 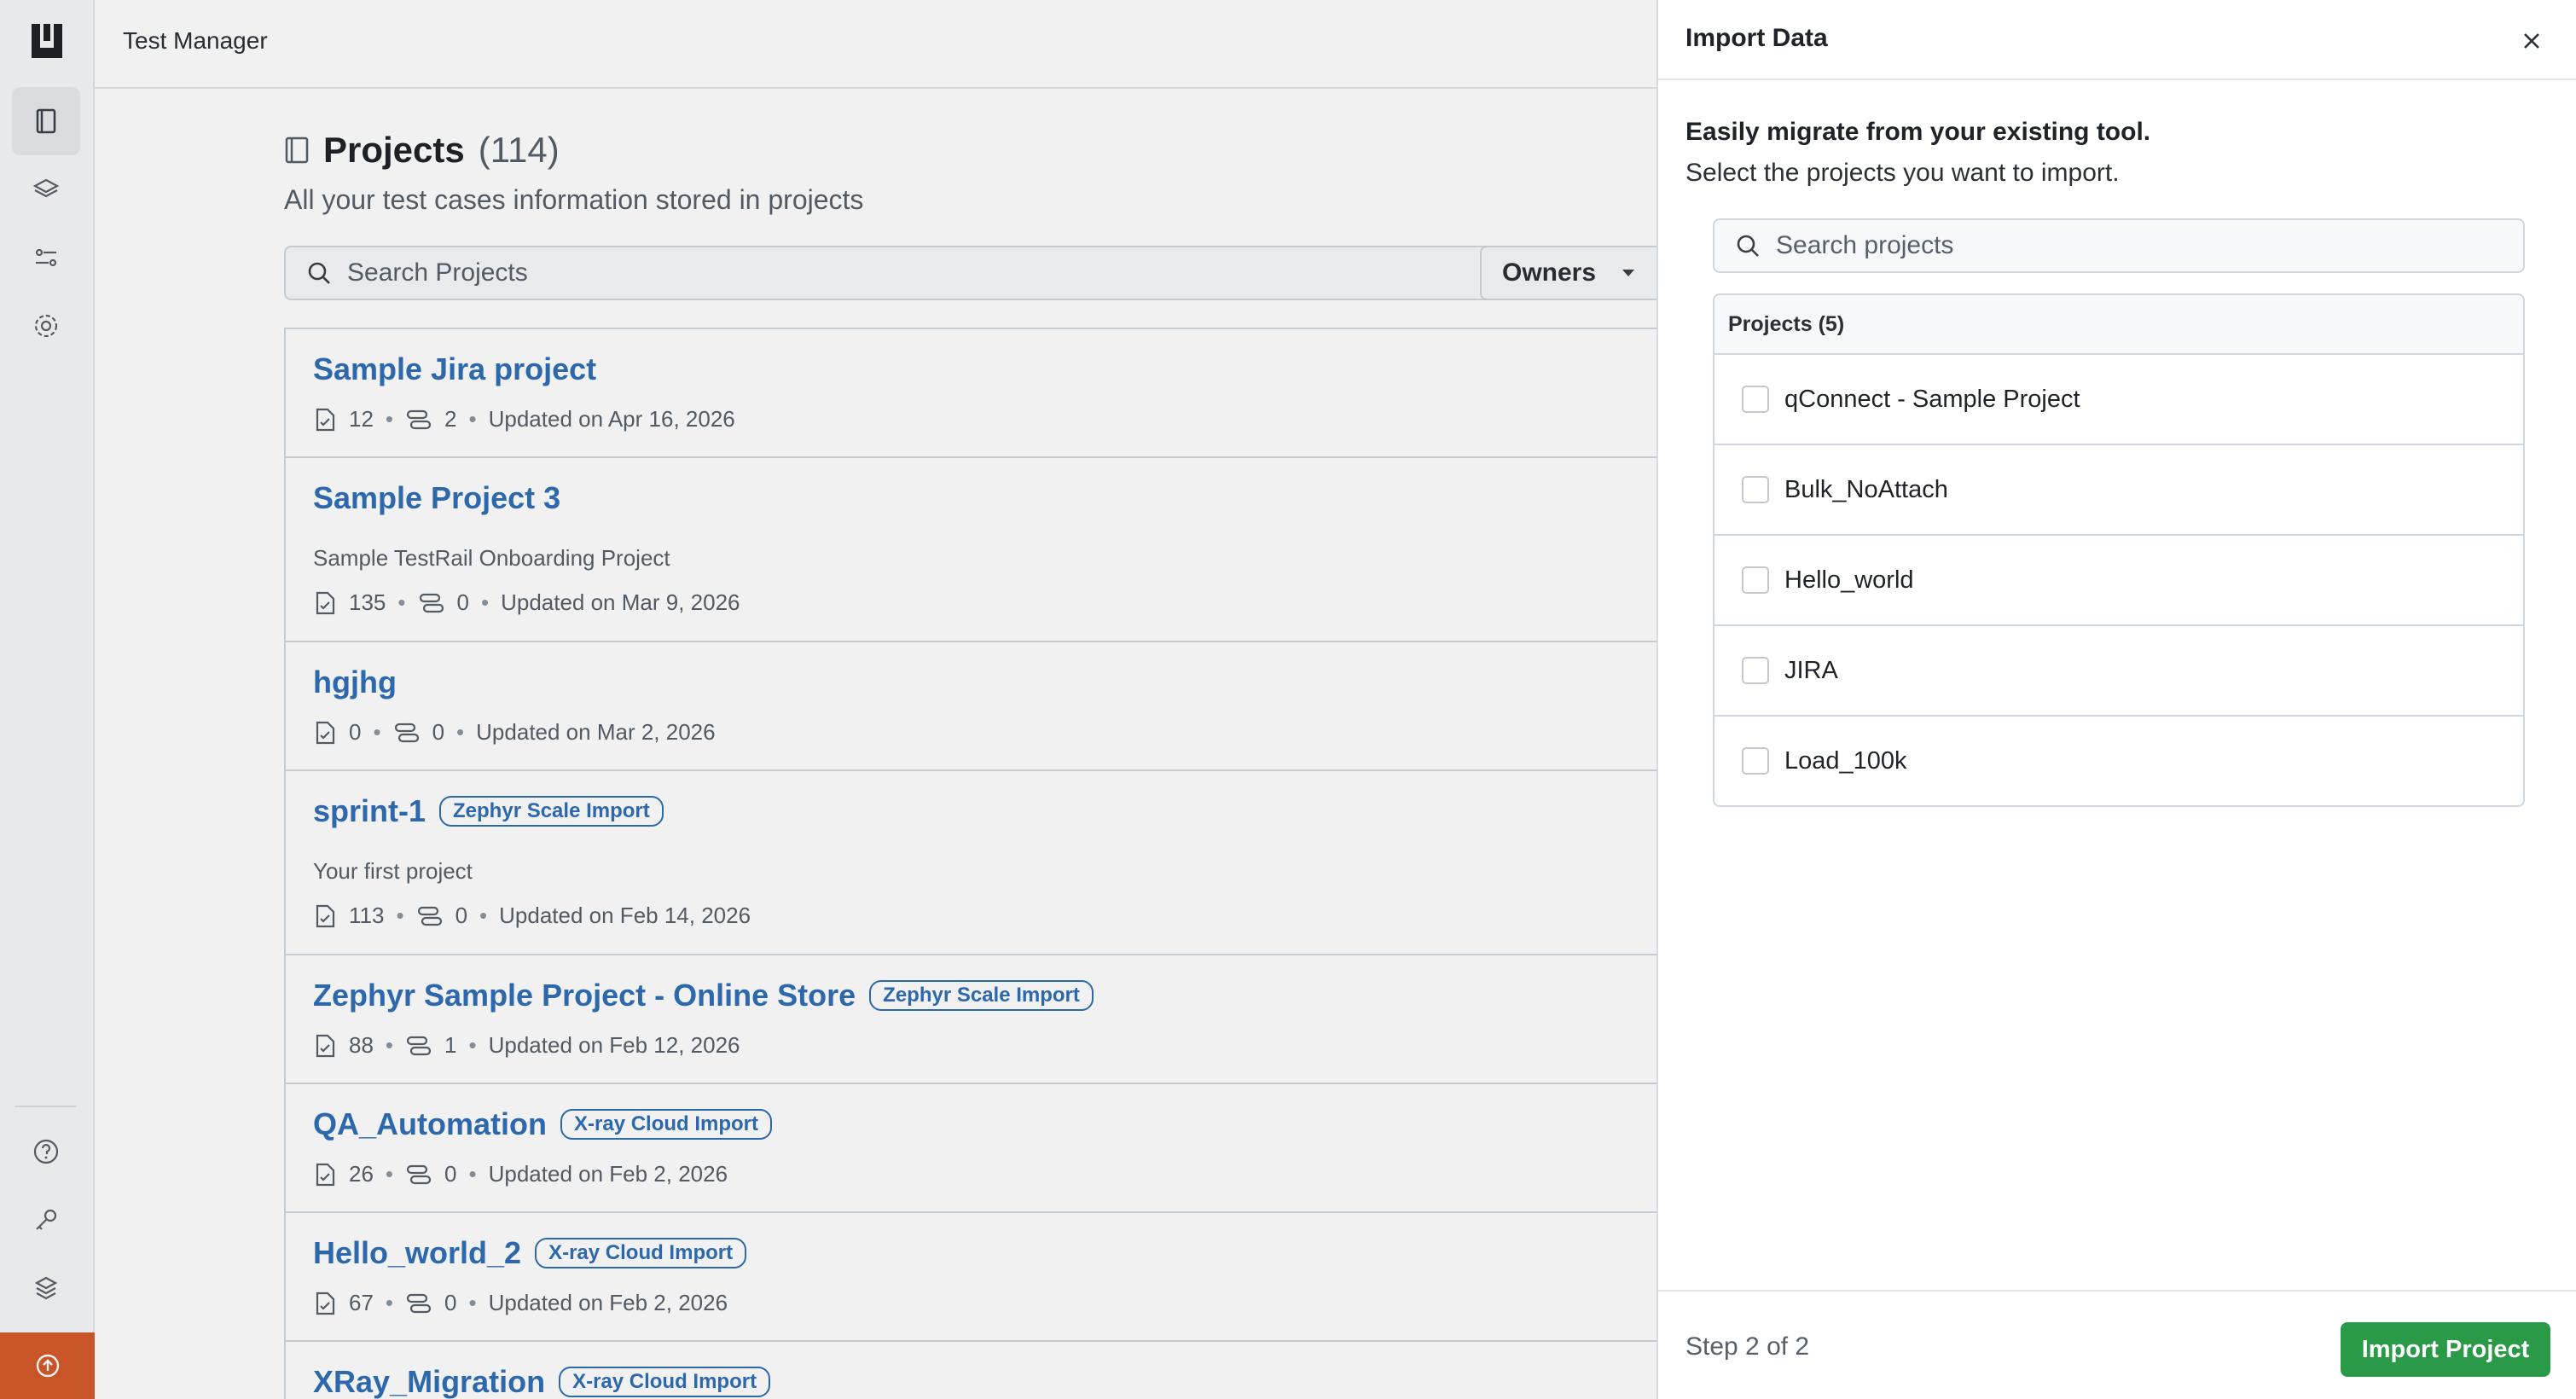 I want to click on search-placeholder: Search projects, so click(x=1865, y=245).